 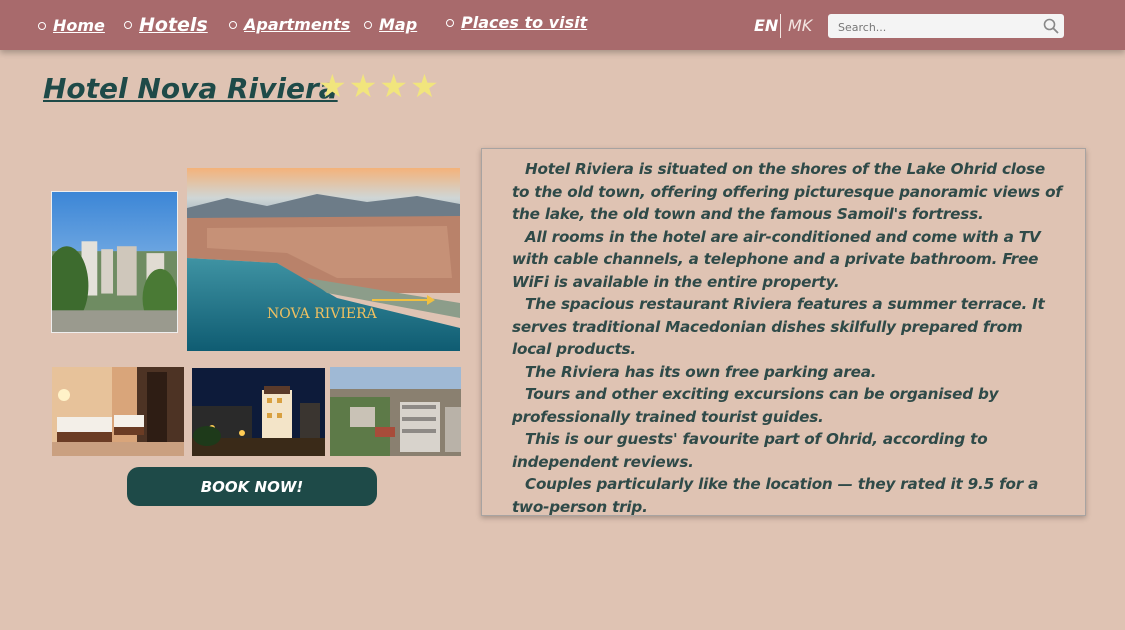 What do you see at coordinates (79, 25) in the screenshot?
I see `nav-home-label: Home` at bounding box center [79, 25].